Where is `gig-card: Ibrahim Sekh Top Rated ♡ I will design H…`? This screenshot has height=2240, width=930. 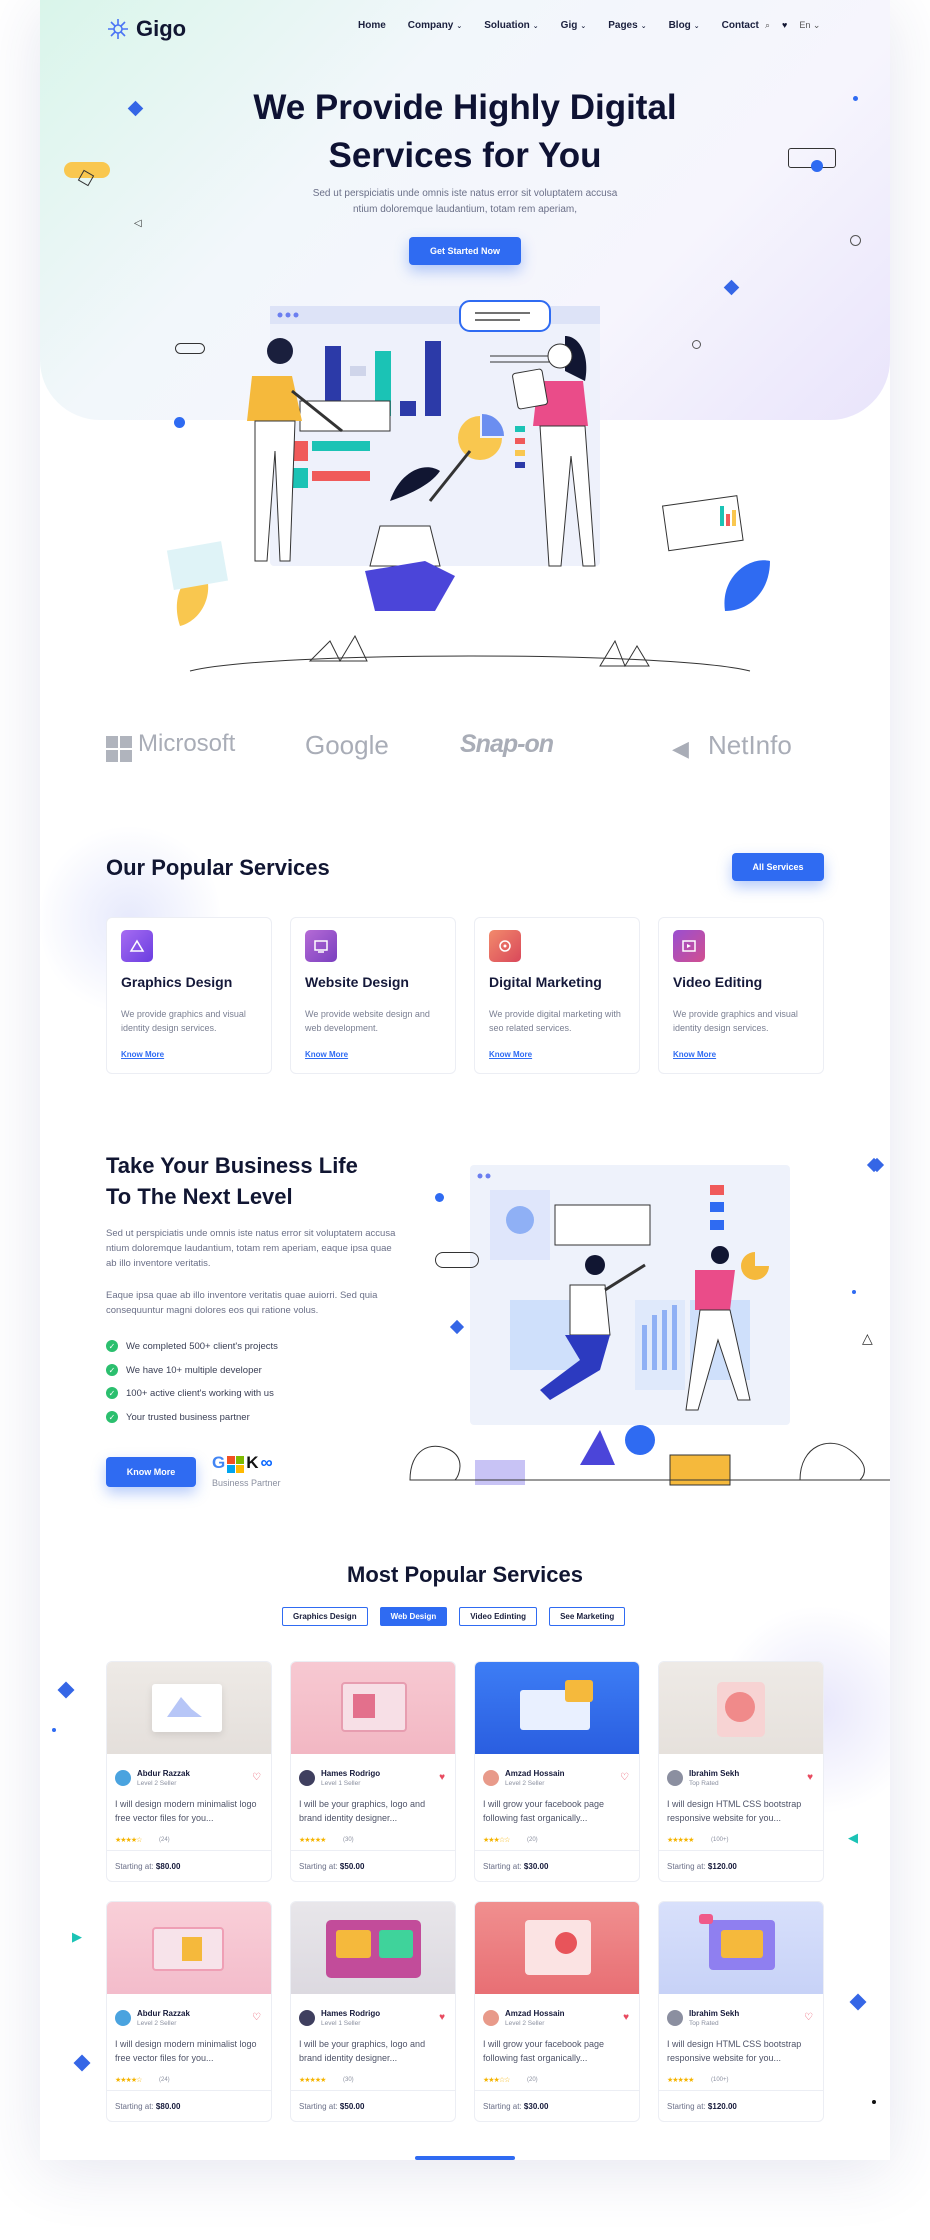 gig-card: Ibrahim Sekh Top Rated ♡ I will design H… is located at coordinates (741, 2011).